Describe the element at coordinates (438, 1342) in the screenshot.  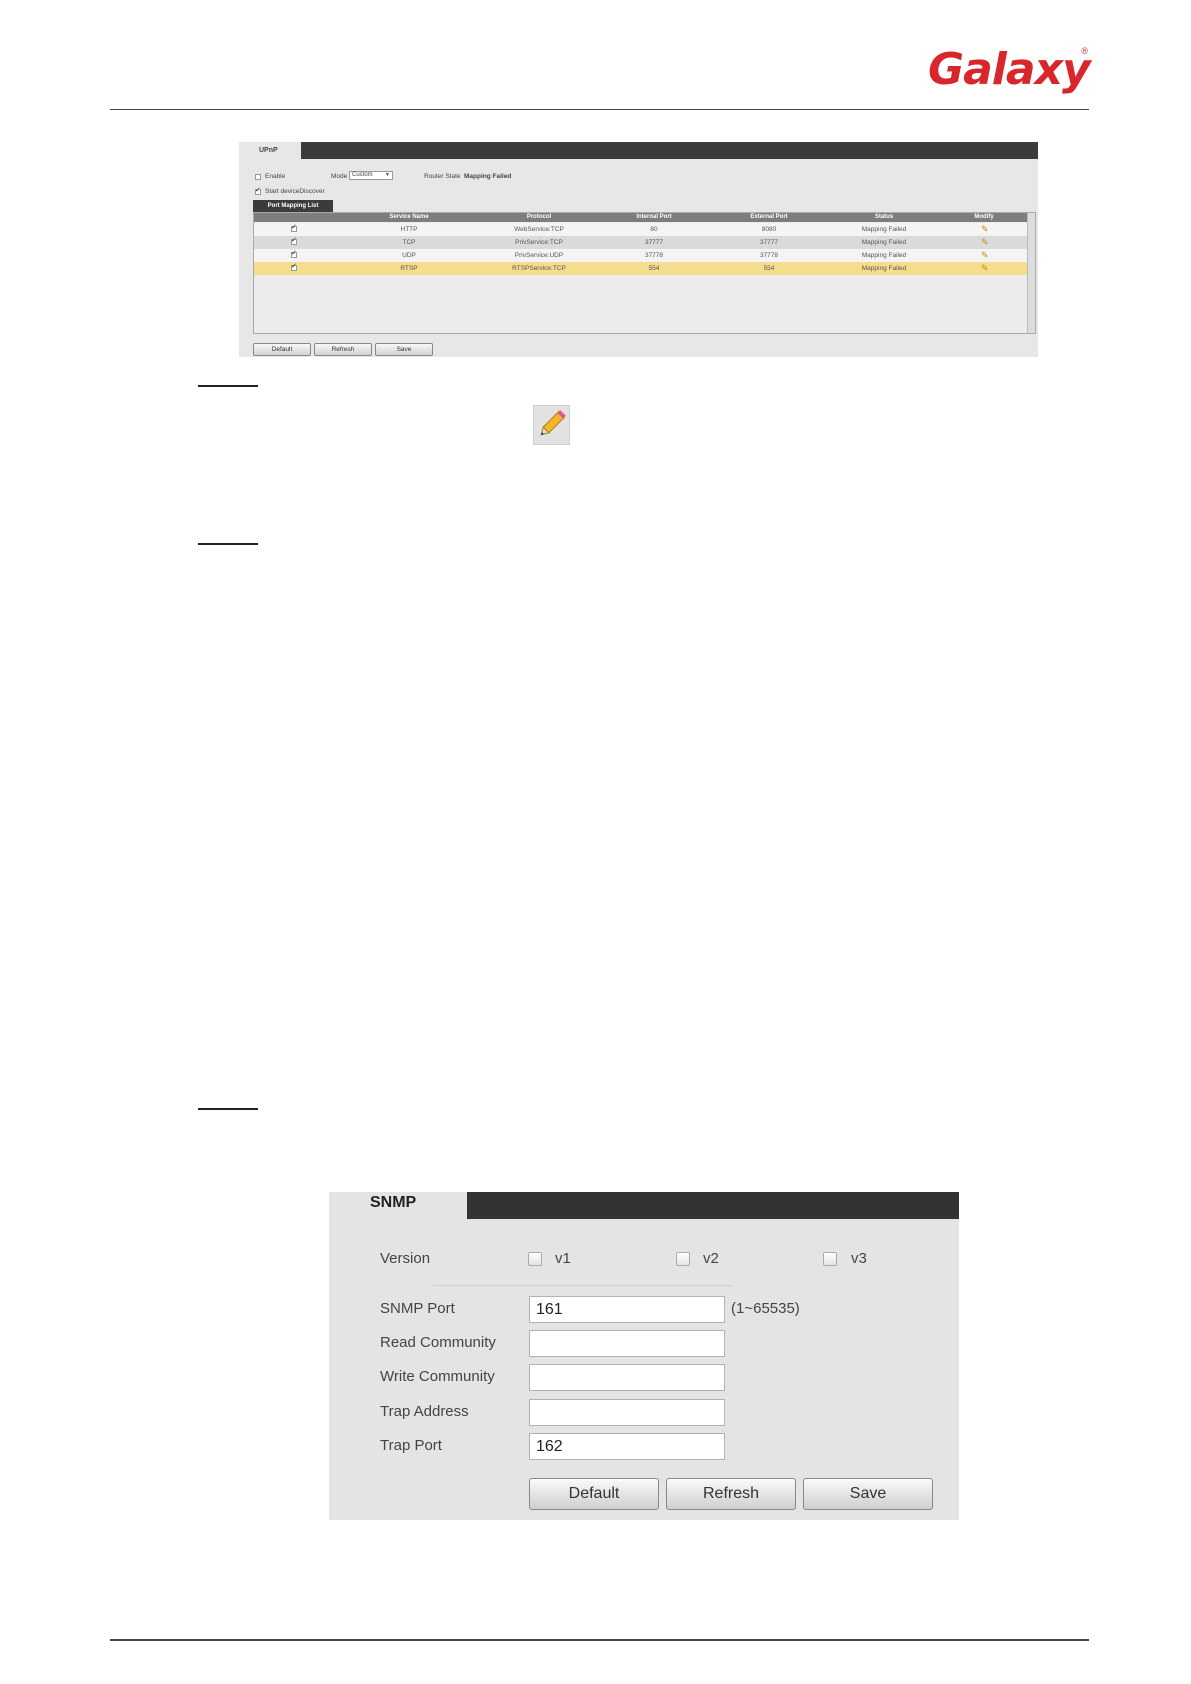
I see `read-community-label: Read Community` at that location.